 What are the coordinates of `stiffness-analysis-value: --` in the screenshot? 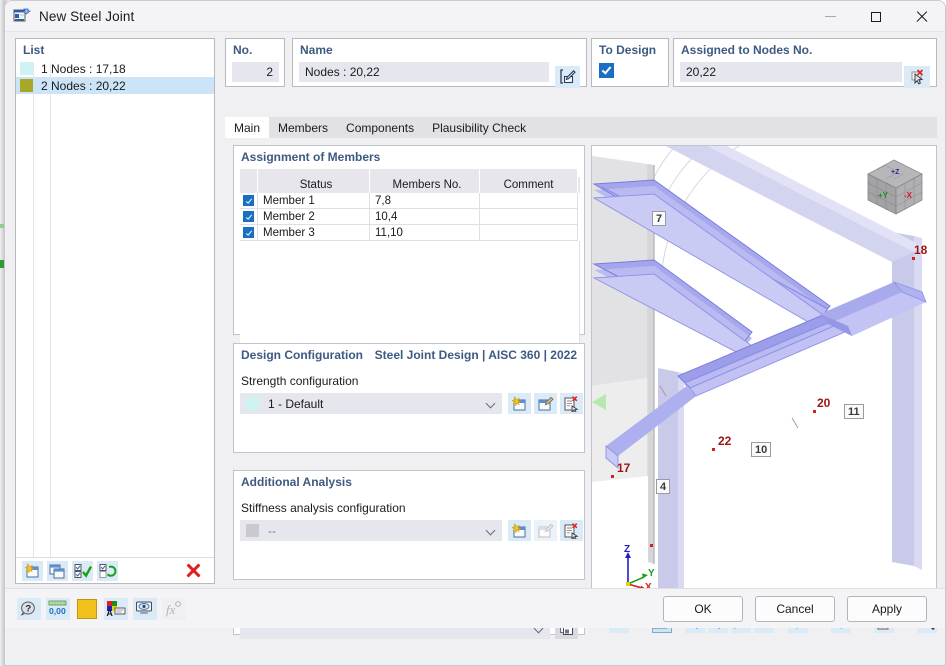 It's located at (272, 530).